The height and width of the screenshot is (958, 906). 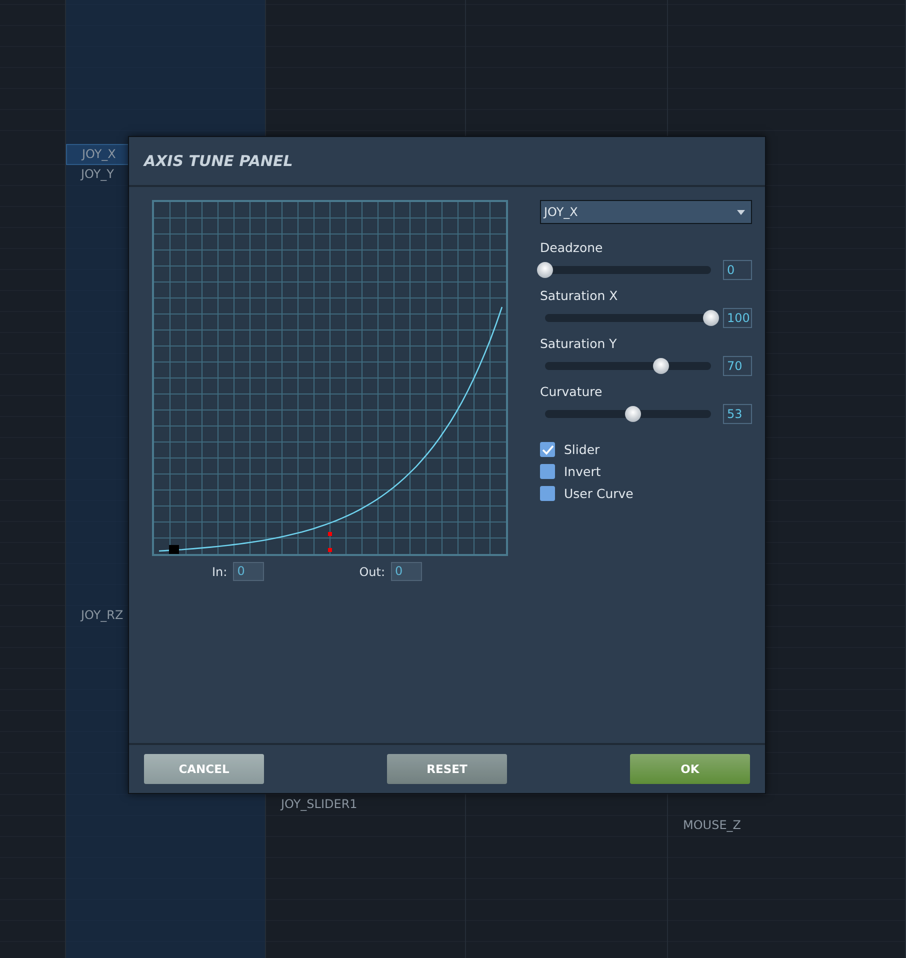 I want to click on slider-label: Saturation Y, so click(x=579, y=343).